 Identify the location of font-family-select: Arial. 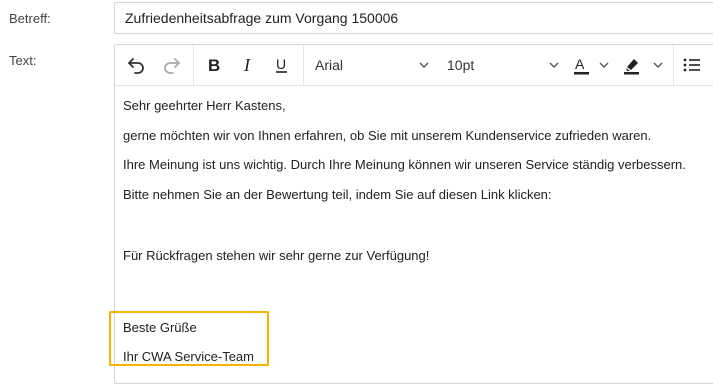
(373, 65).